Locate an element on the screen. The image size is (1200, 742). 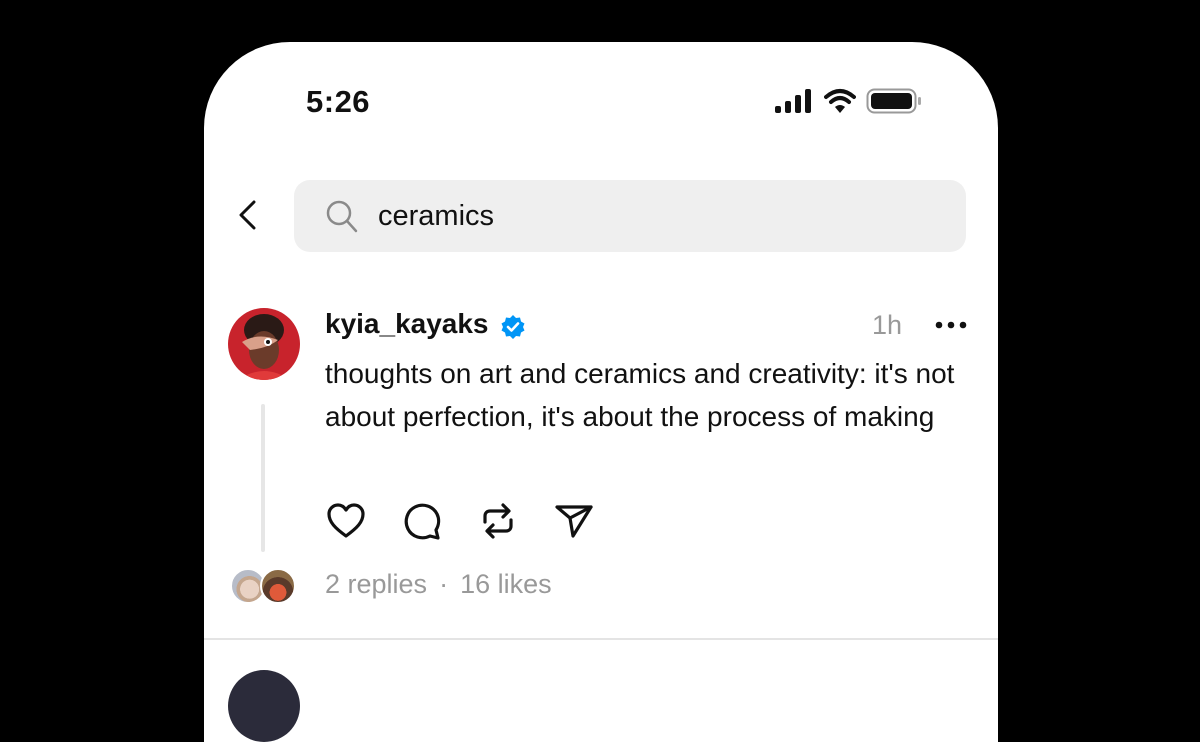
chevron-left-icon is located at coordinates (247, 215).